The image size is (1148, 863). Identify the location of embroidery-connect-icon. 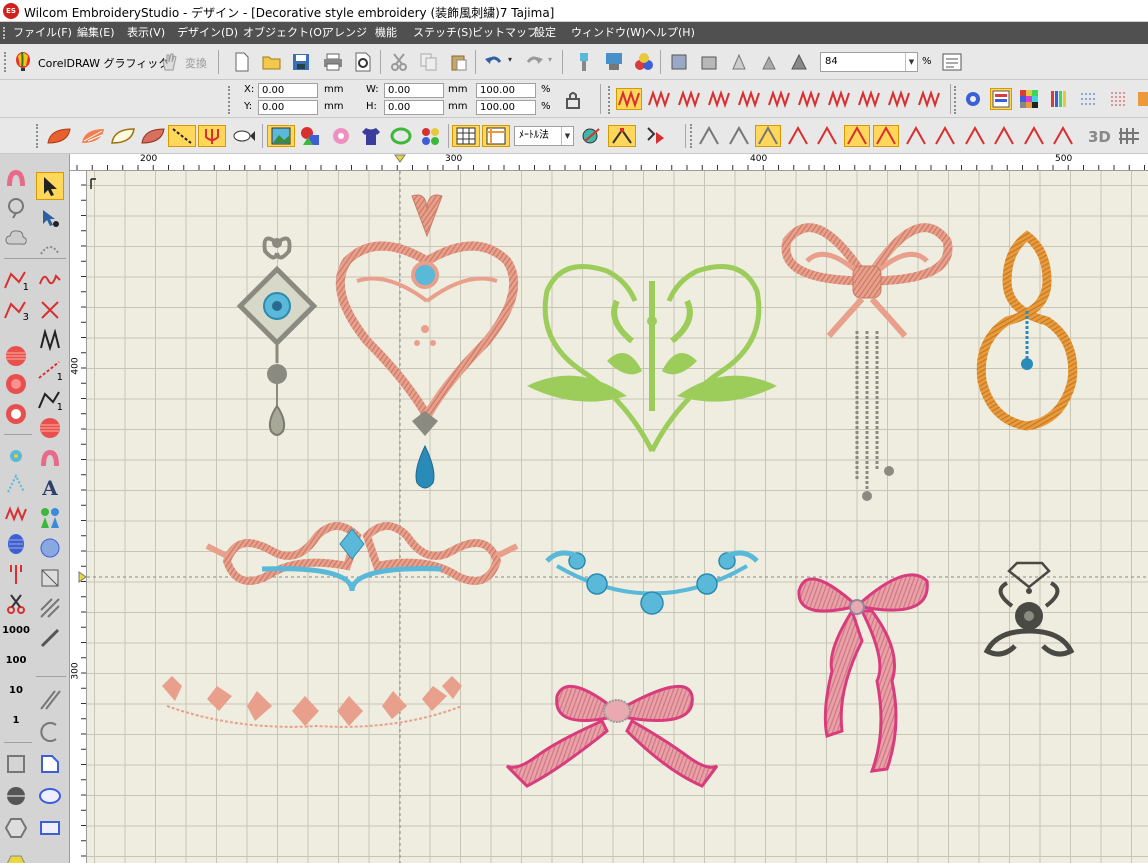
(584, 62).